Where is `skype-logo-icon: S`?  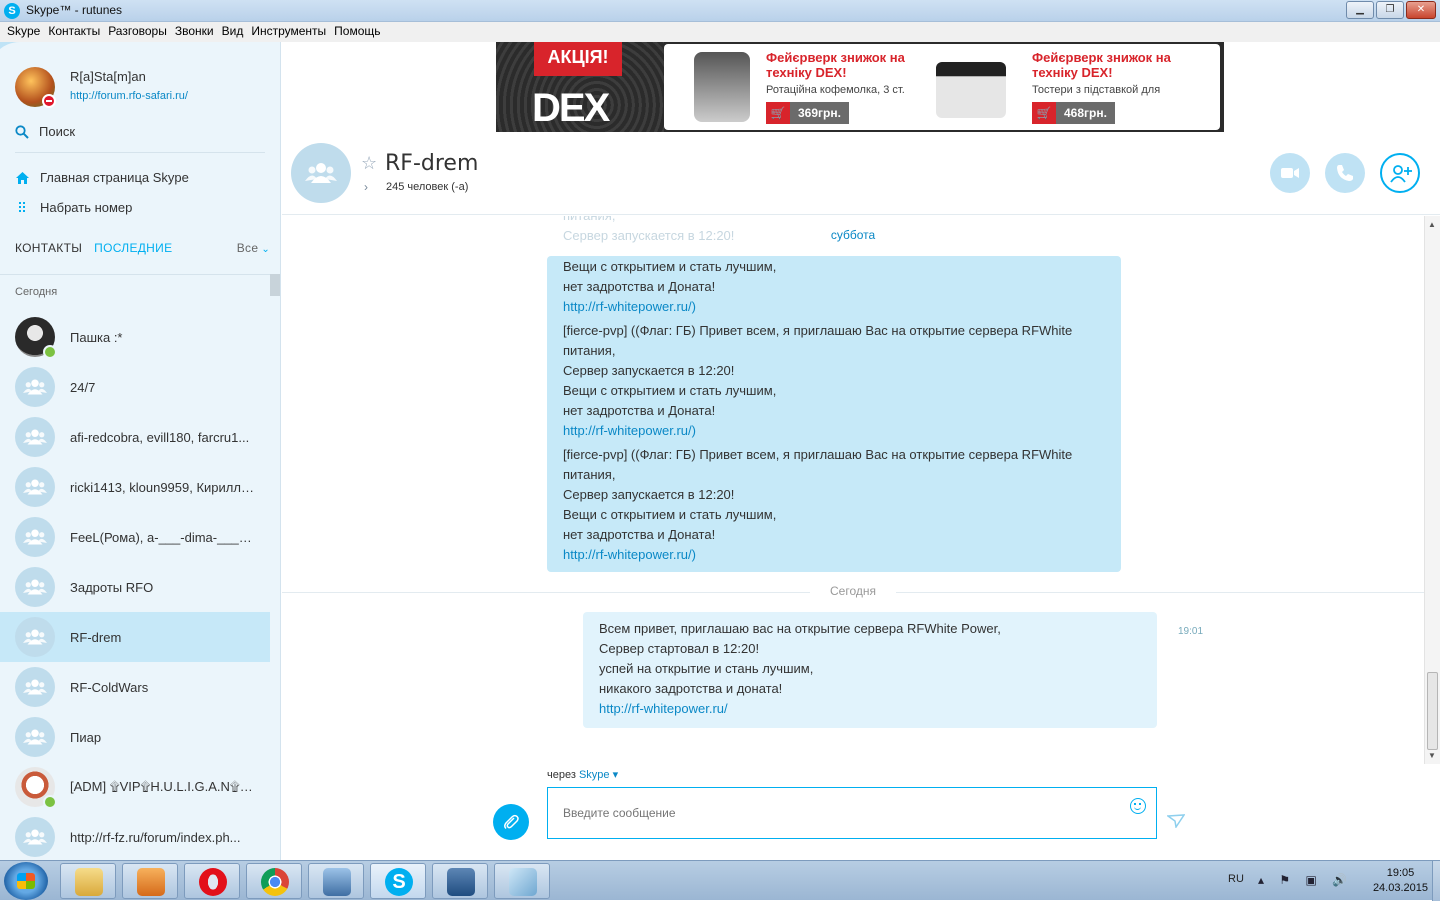
skype-logo-icon: S is located at coordinates (12, 11).